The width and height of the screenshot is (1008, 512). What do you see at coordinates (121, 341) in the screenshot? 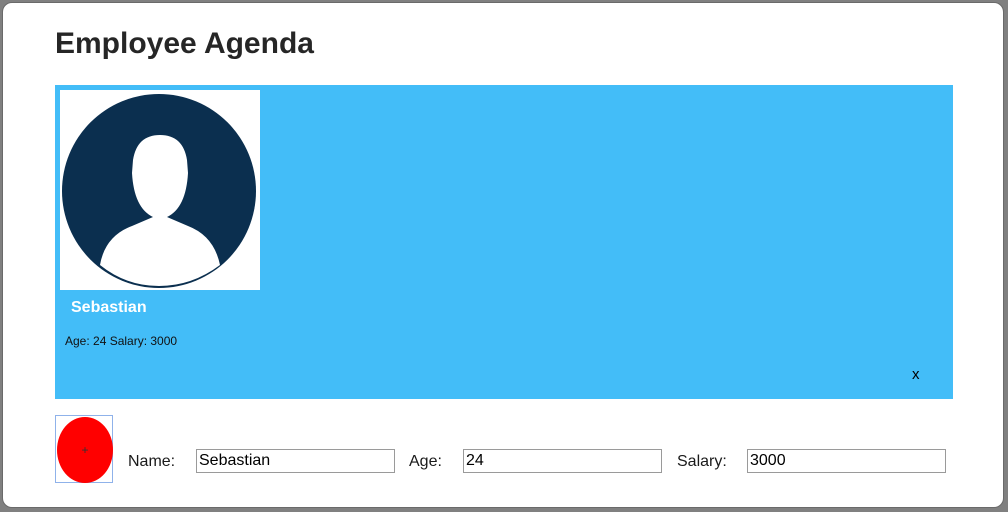
I see `employee-details: Age: 24 Salary: 3000` at bounding box center [121, 341].